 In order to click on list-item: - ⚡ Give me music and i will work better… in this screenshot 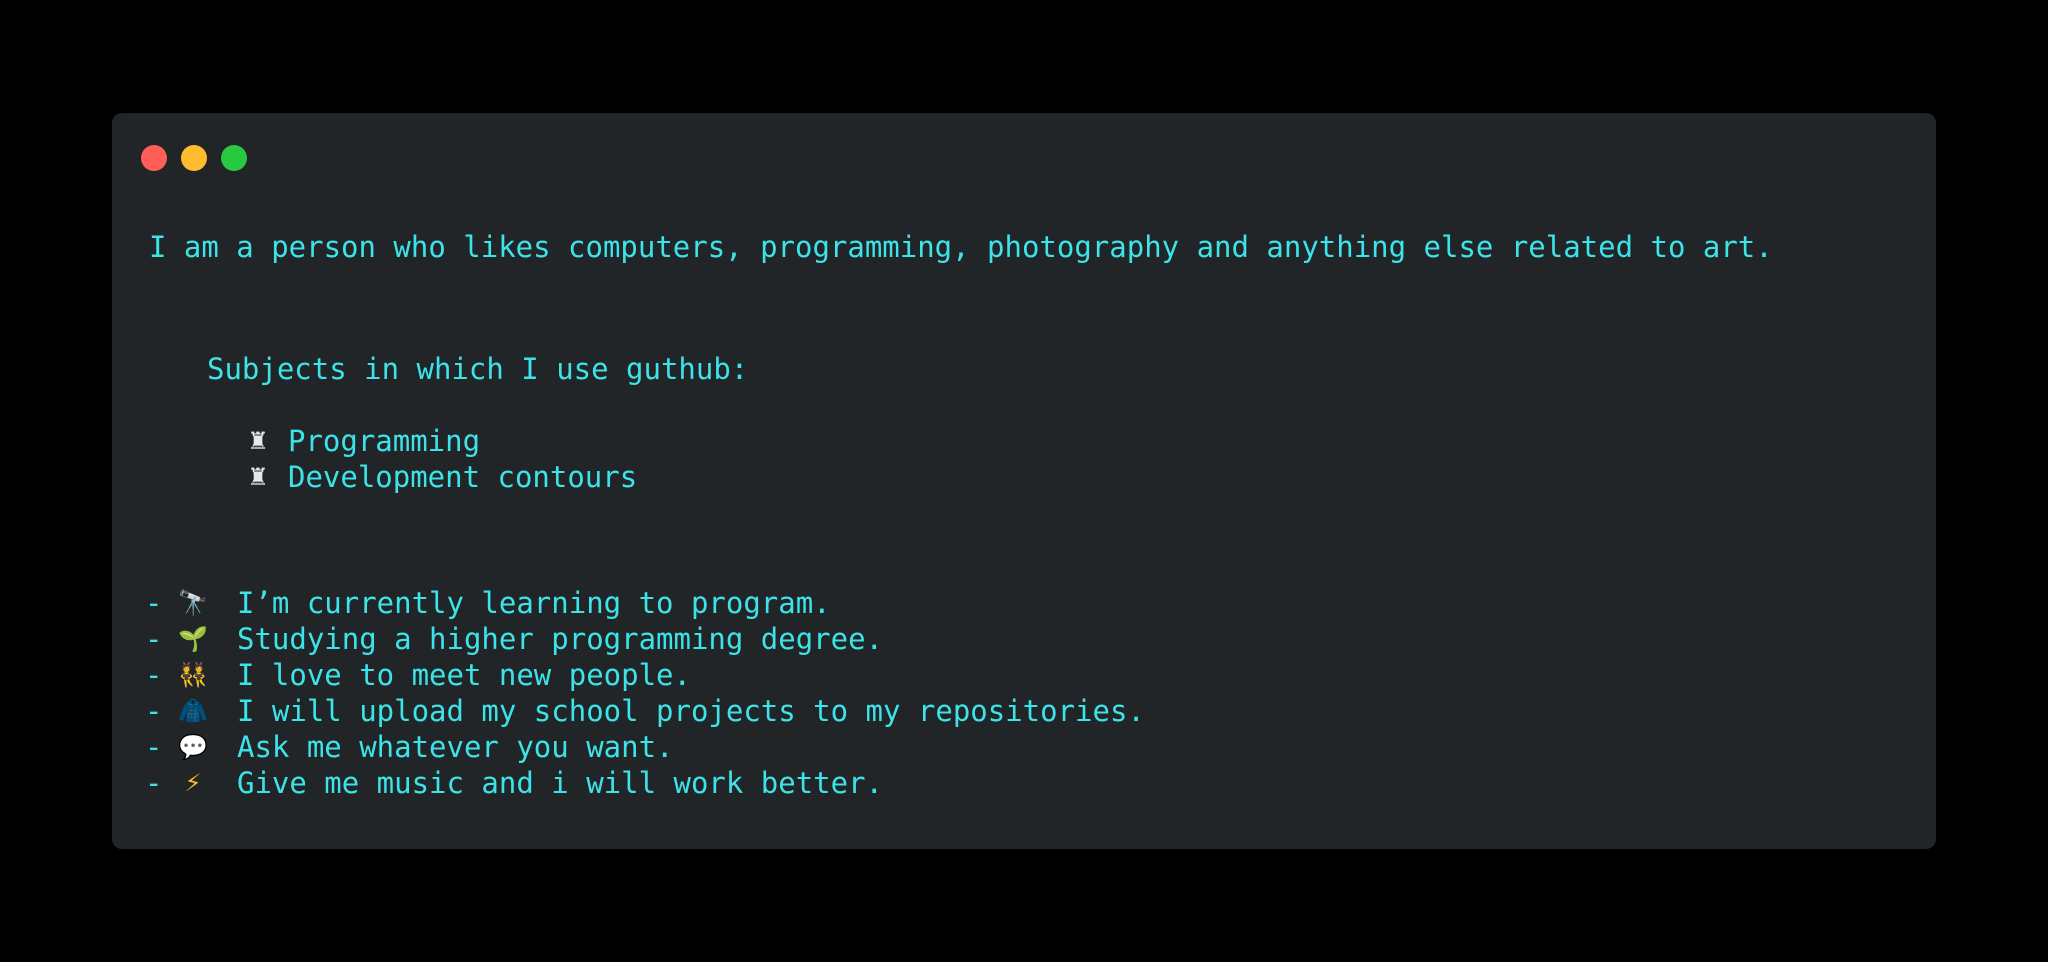, I will do `click(645, 783)`.